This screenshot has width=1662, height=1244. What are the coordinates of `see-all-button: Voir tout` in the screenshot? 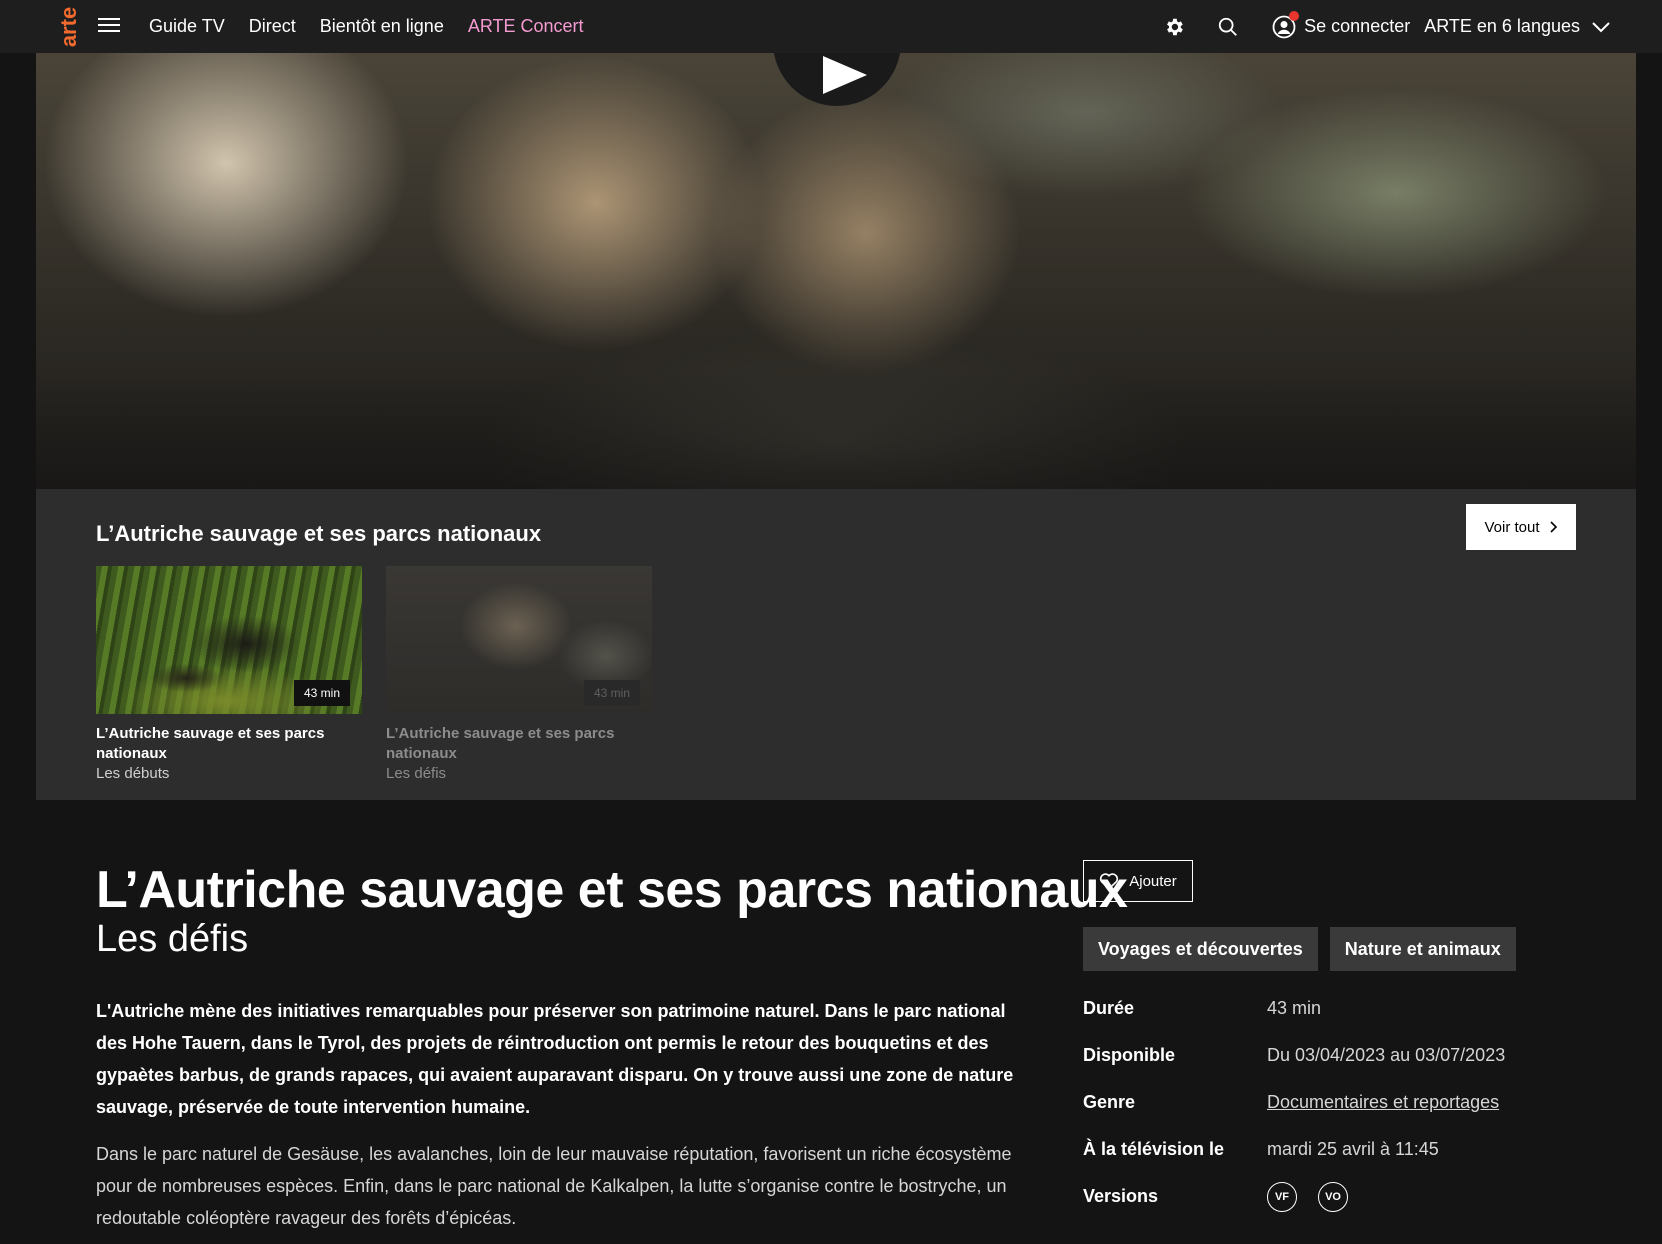 It's located at (1521, 527).